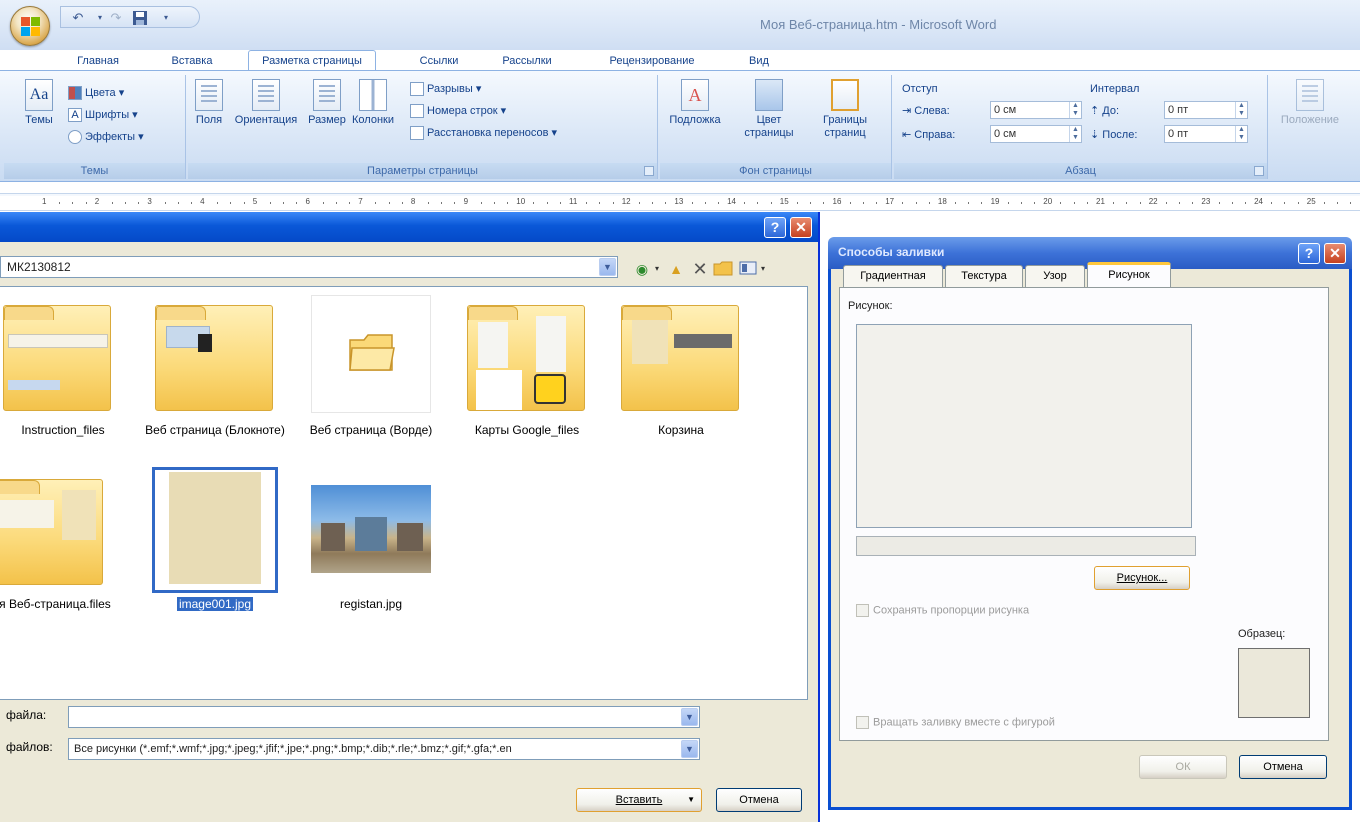 Image resolution: width=1360 pixels, height=822 pixels. Describe the element at coordinates (1075, 134) in the screenshot. I see `indent-right-spinner-icon: ▲ ▼` at that location.